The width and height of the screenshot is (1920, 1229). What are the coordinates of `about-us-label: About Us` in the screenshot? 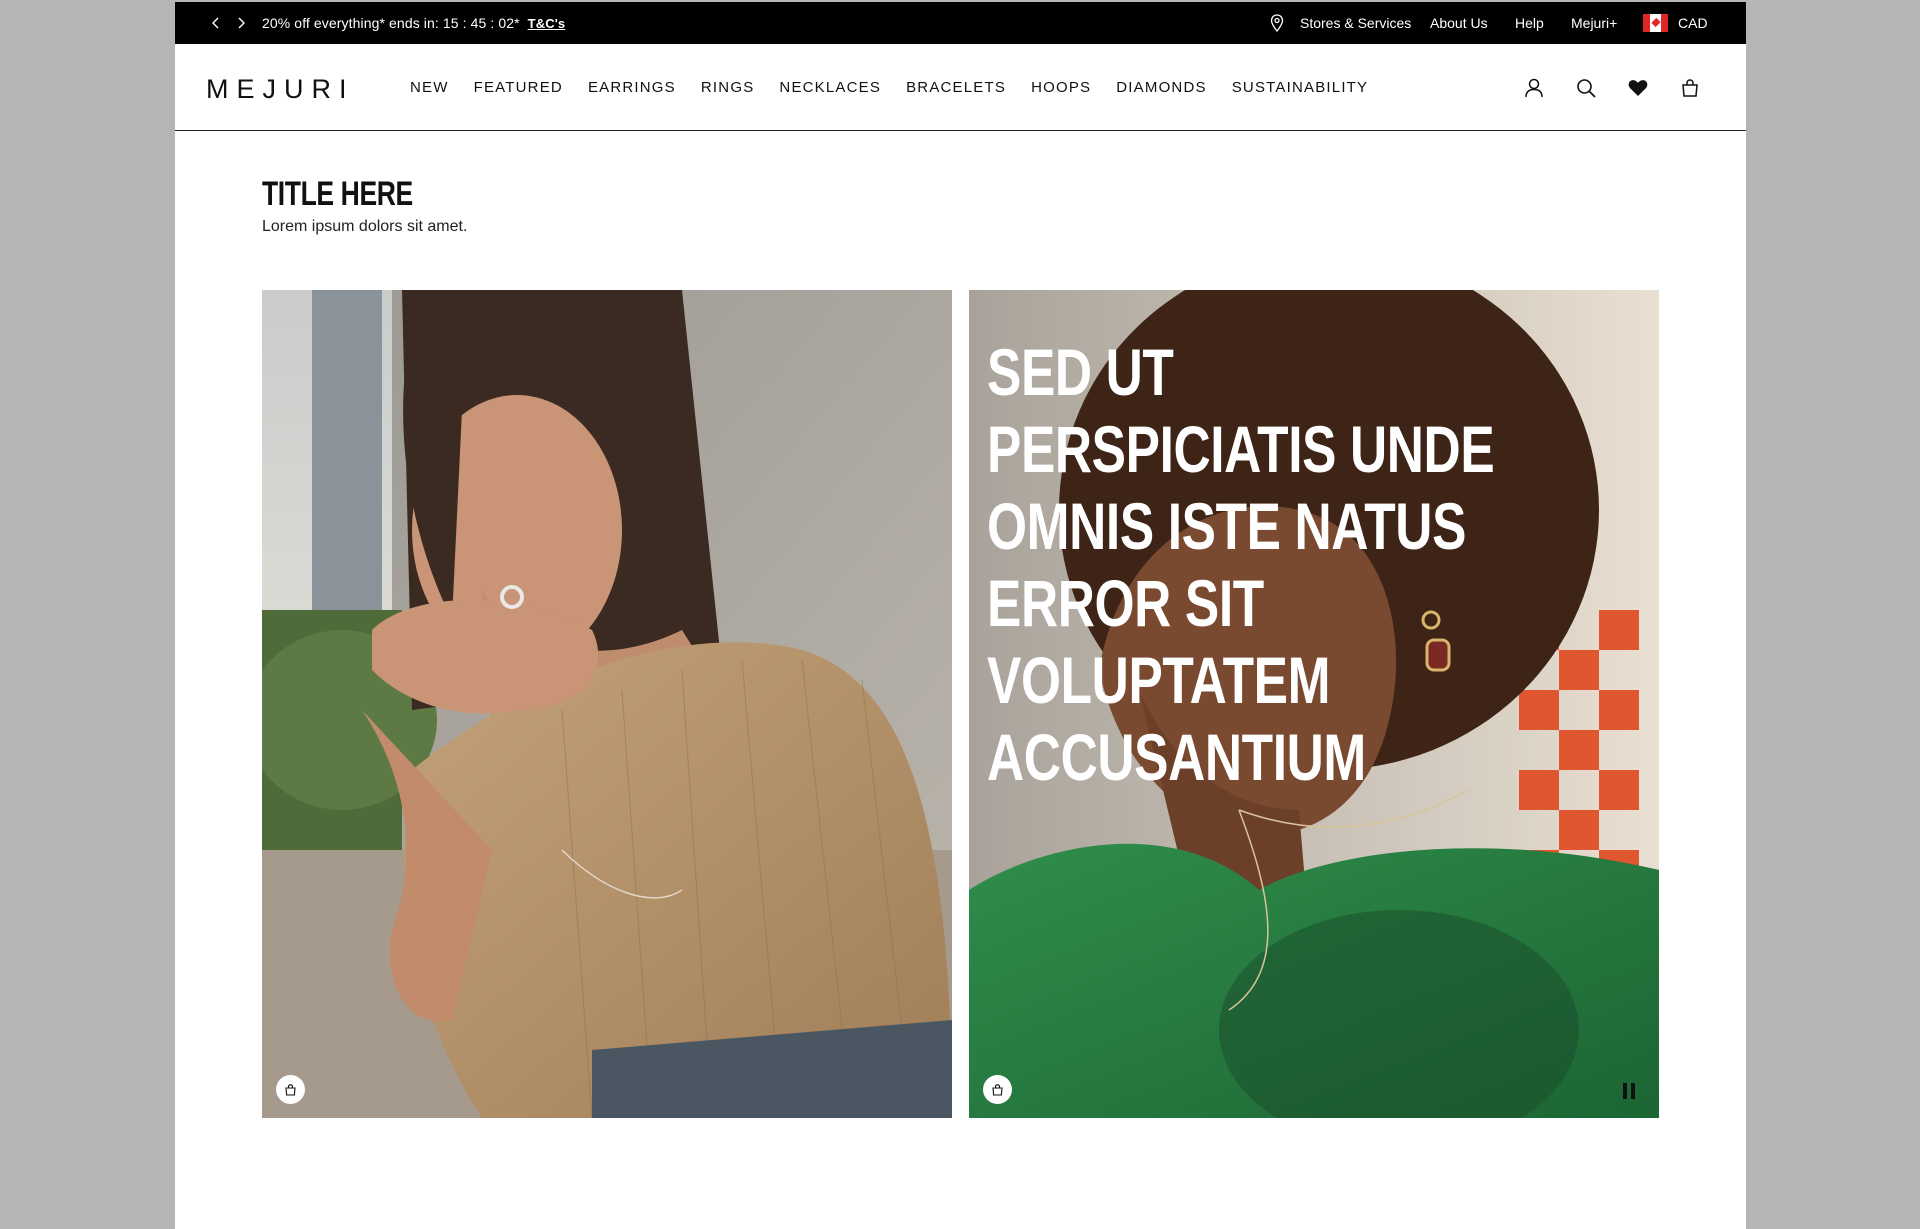 It's located at (1459, 23).